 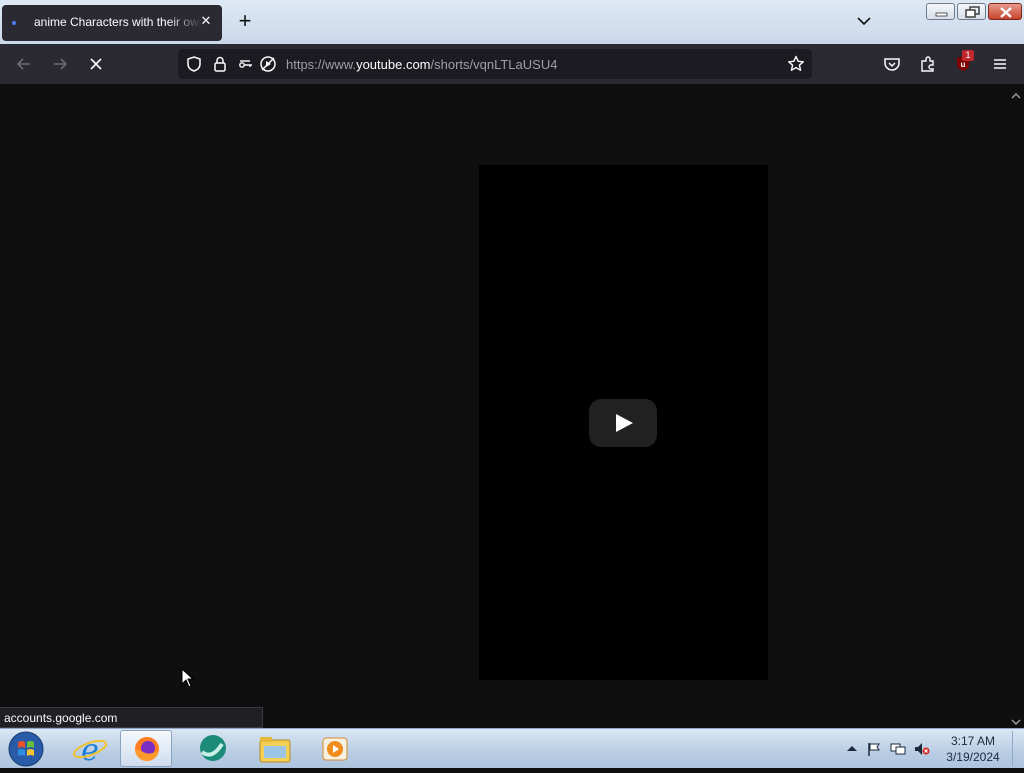 What do you see at coordinates (796, 64) in the screenshot?
I see `bookmark-star-icon` at bounding box center [796, 64].